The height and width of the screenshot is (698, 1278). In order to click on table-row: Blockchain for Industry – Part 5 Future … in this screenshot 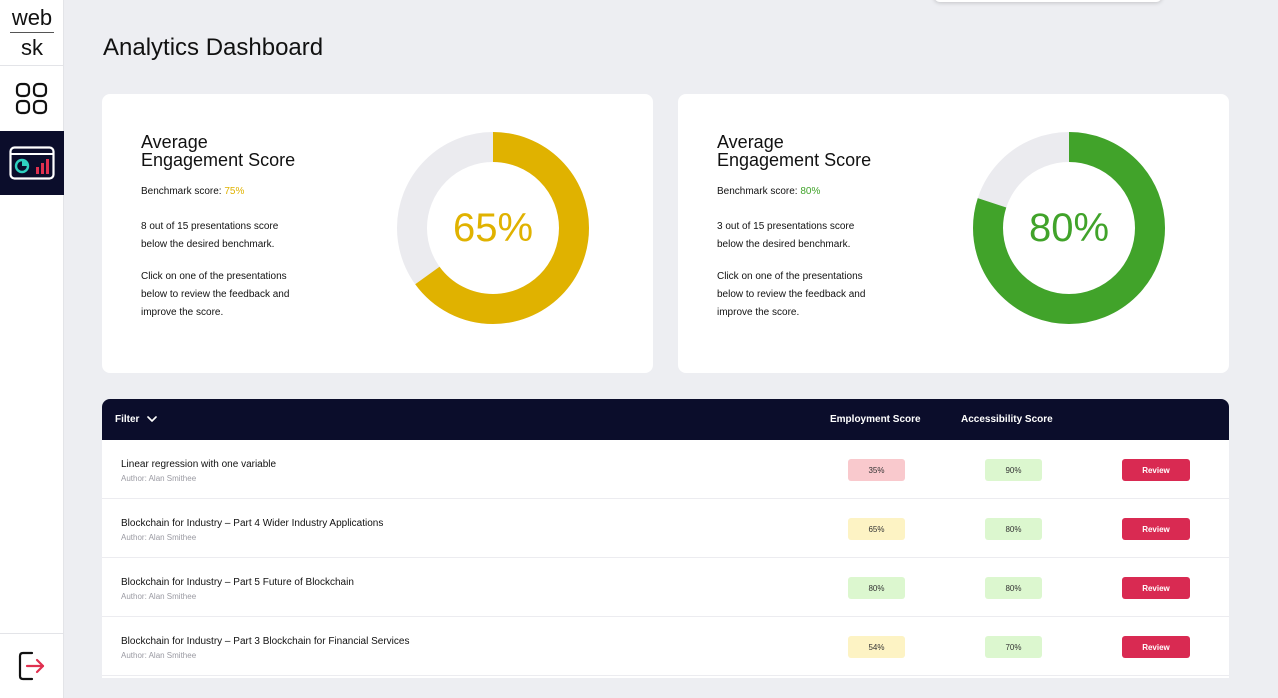, I will do `click(665, 587)`.